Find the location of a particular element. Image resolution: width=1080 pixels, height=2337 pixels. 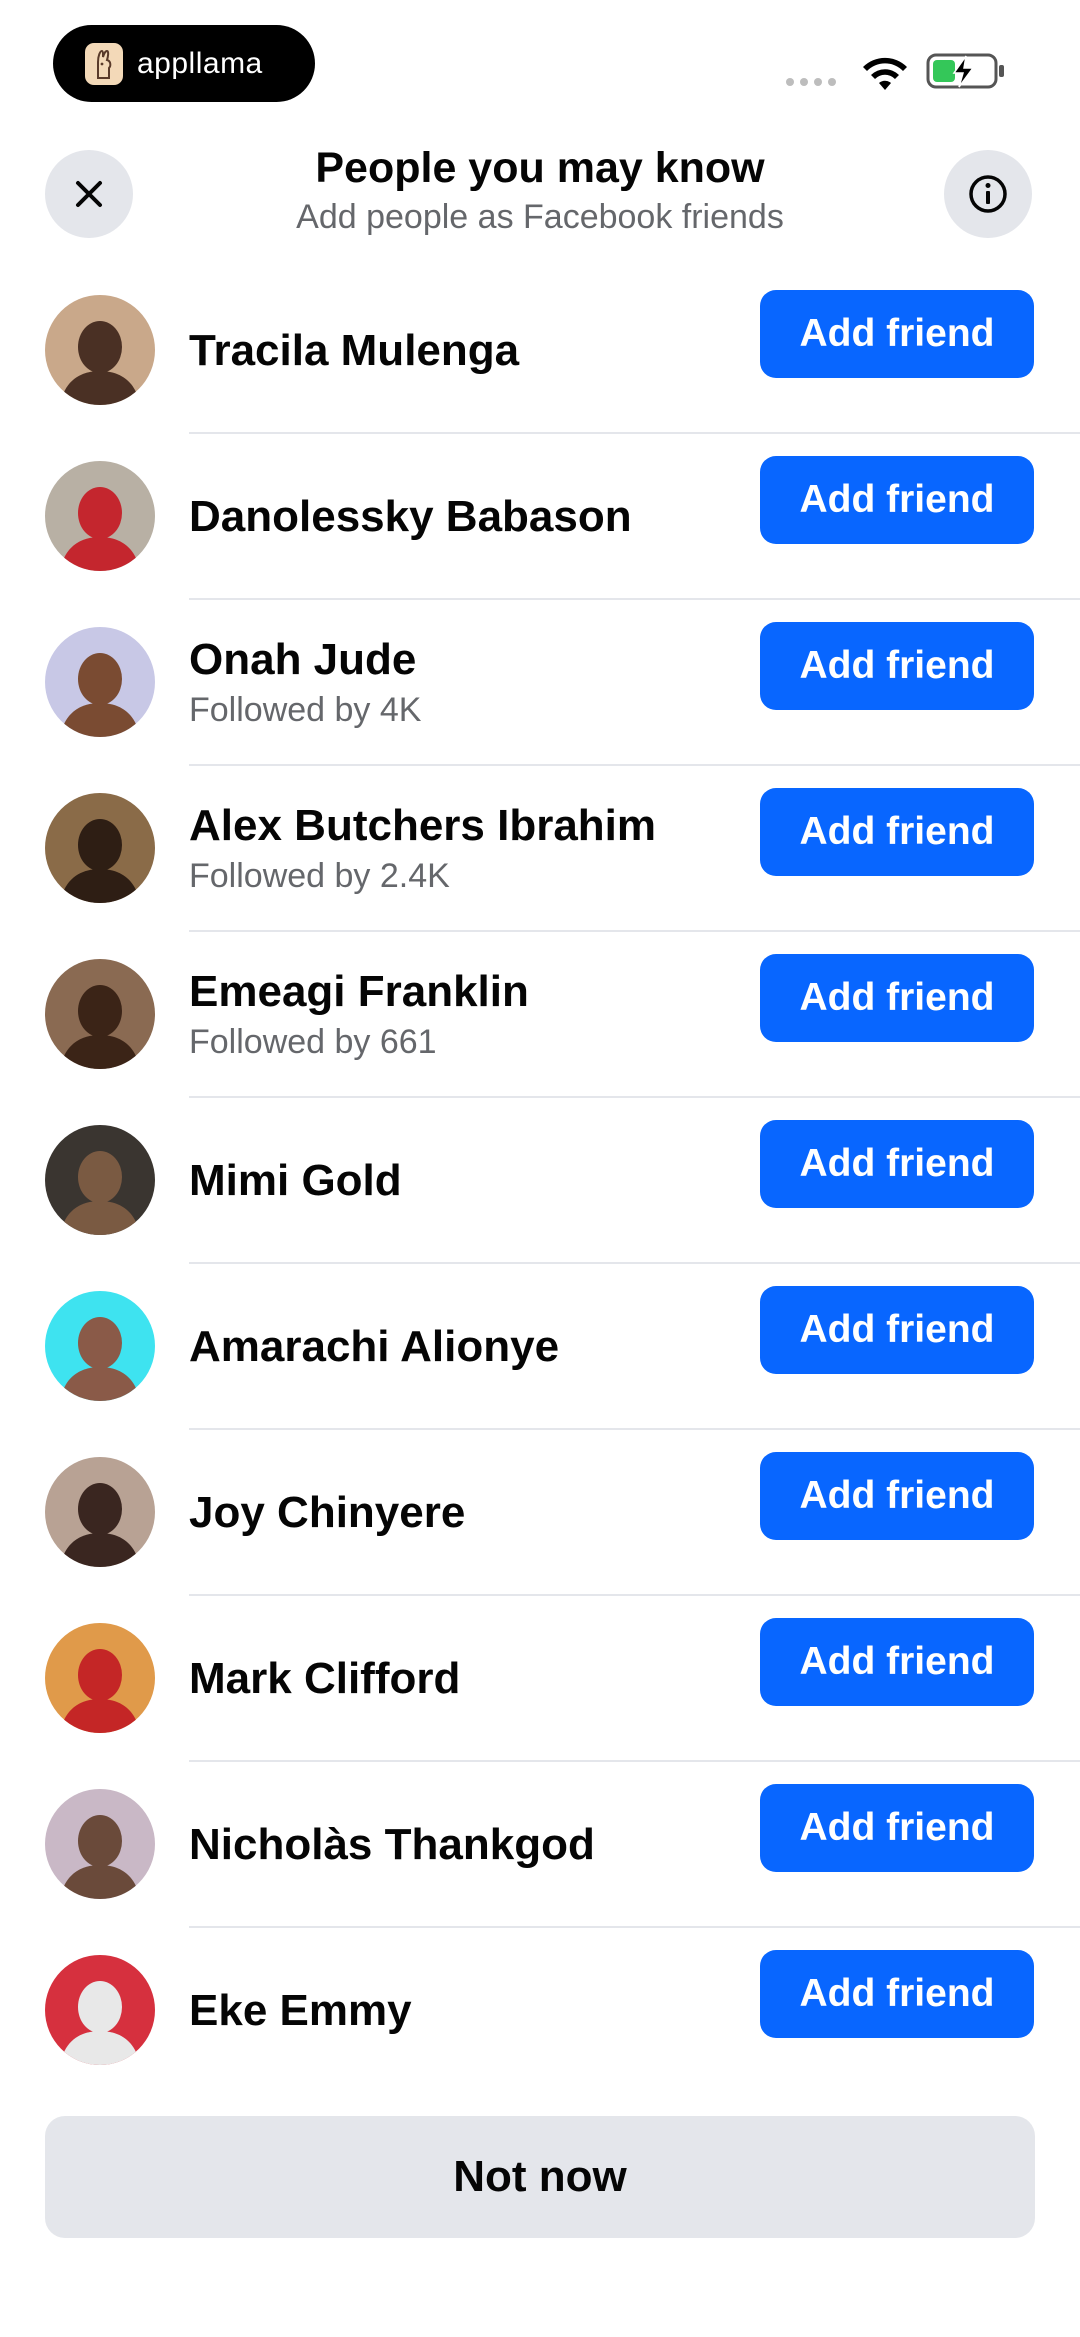

person-name: Nicholàs Thankgod is located at coordinates (469, 1845).